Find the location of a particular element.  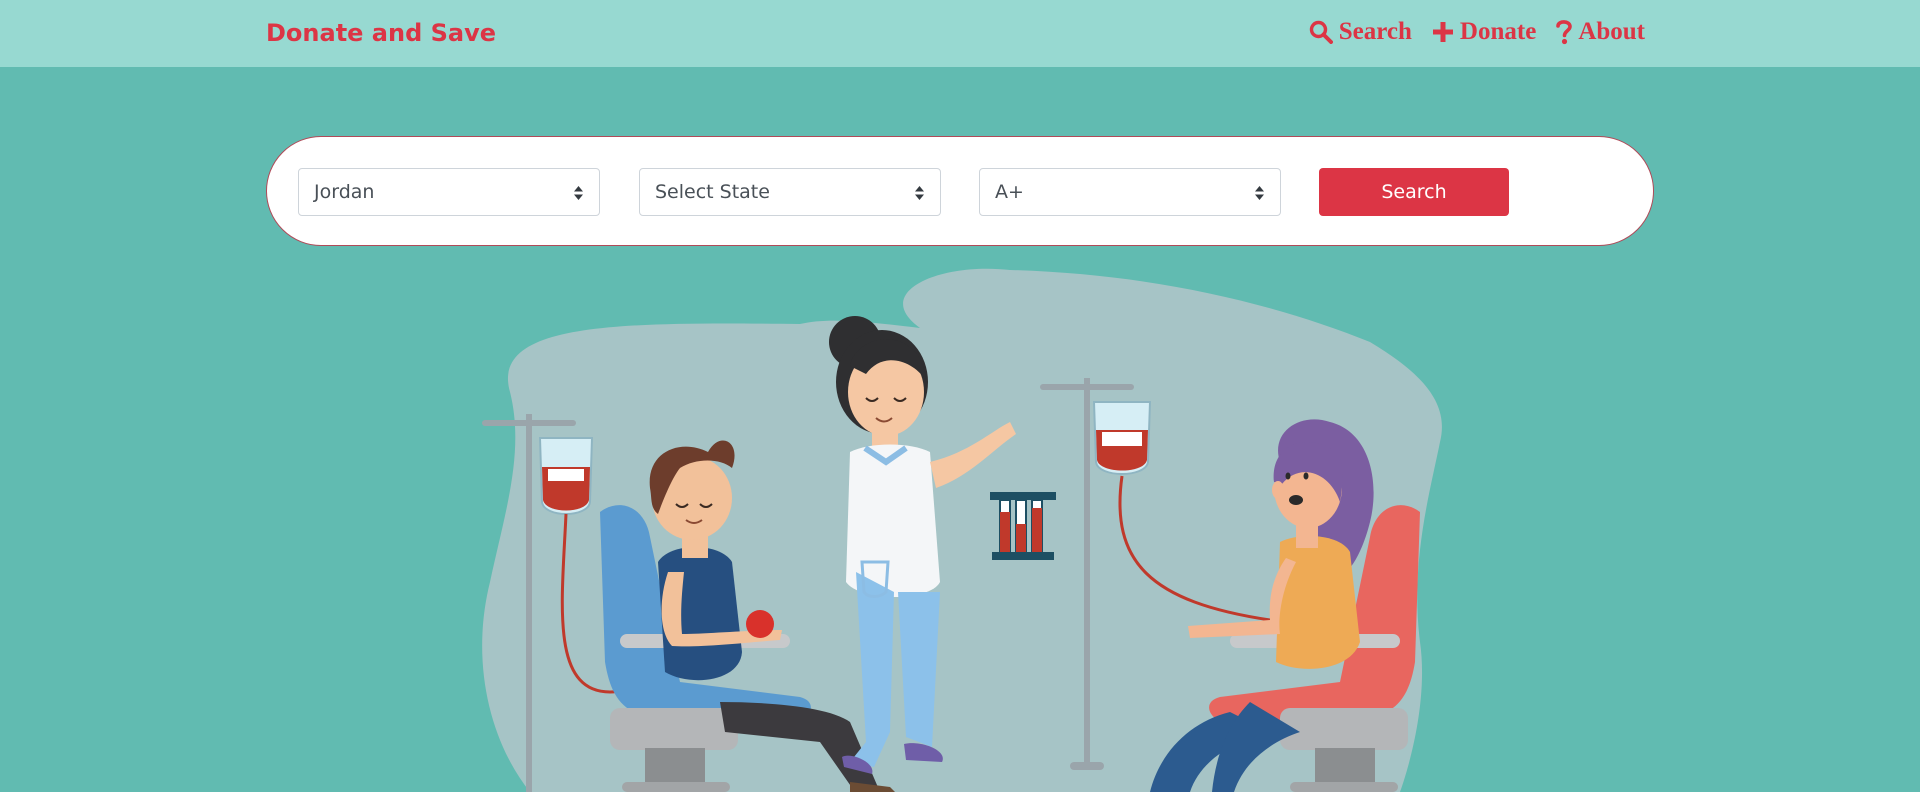

blood-type-select: A+ is located at coordinates (1130, 192).